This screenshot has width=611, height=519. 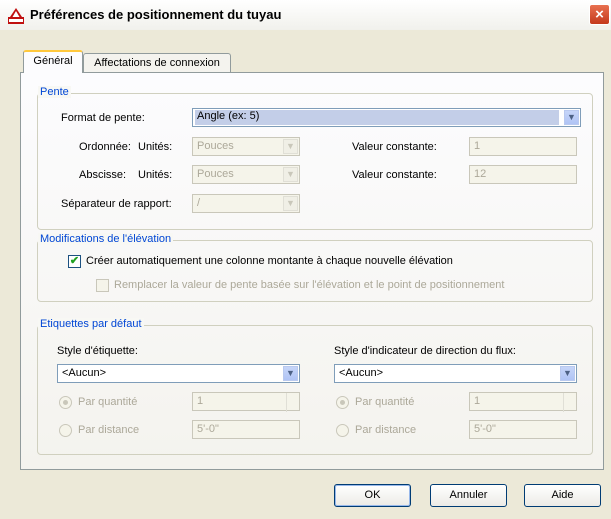 I want to click on close-button: ×, so click(x=599, y=14).